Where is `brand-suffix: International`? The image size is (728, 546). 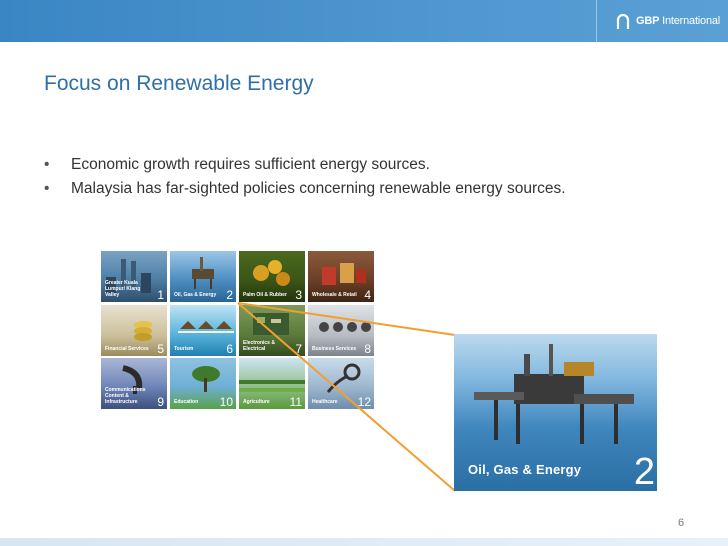 brand-suffix: International is located at coordinates (691, 21).